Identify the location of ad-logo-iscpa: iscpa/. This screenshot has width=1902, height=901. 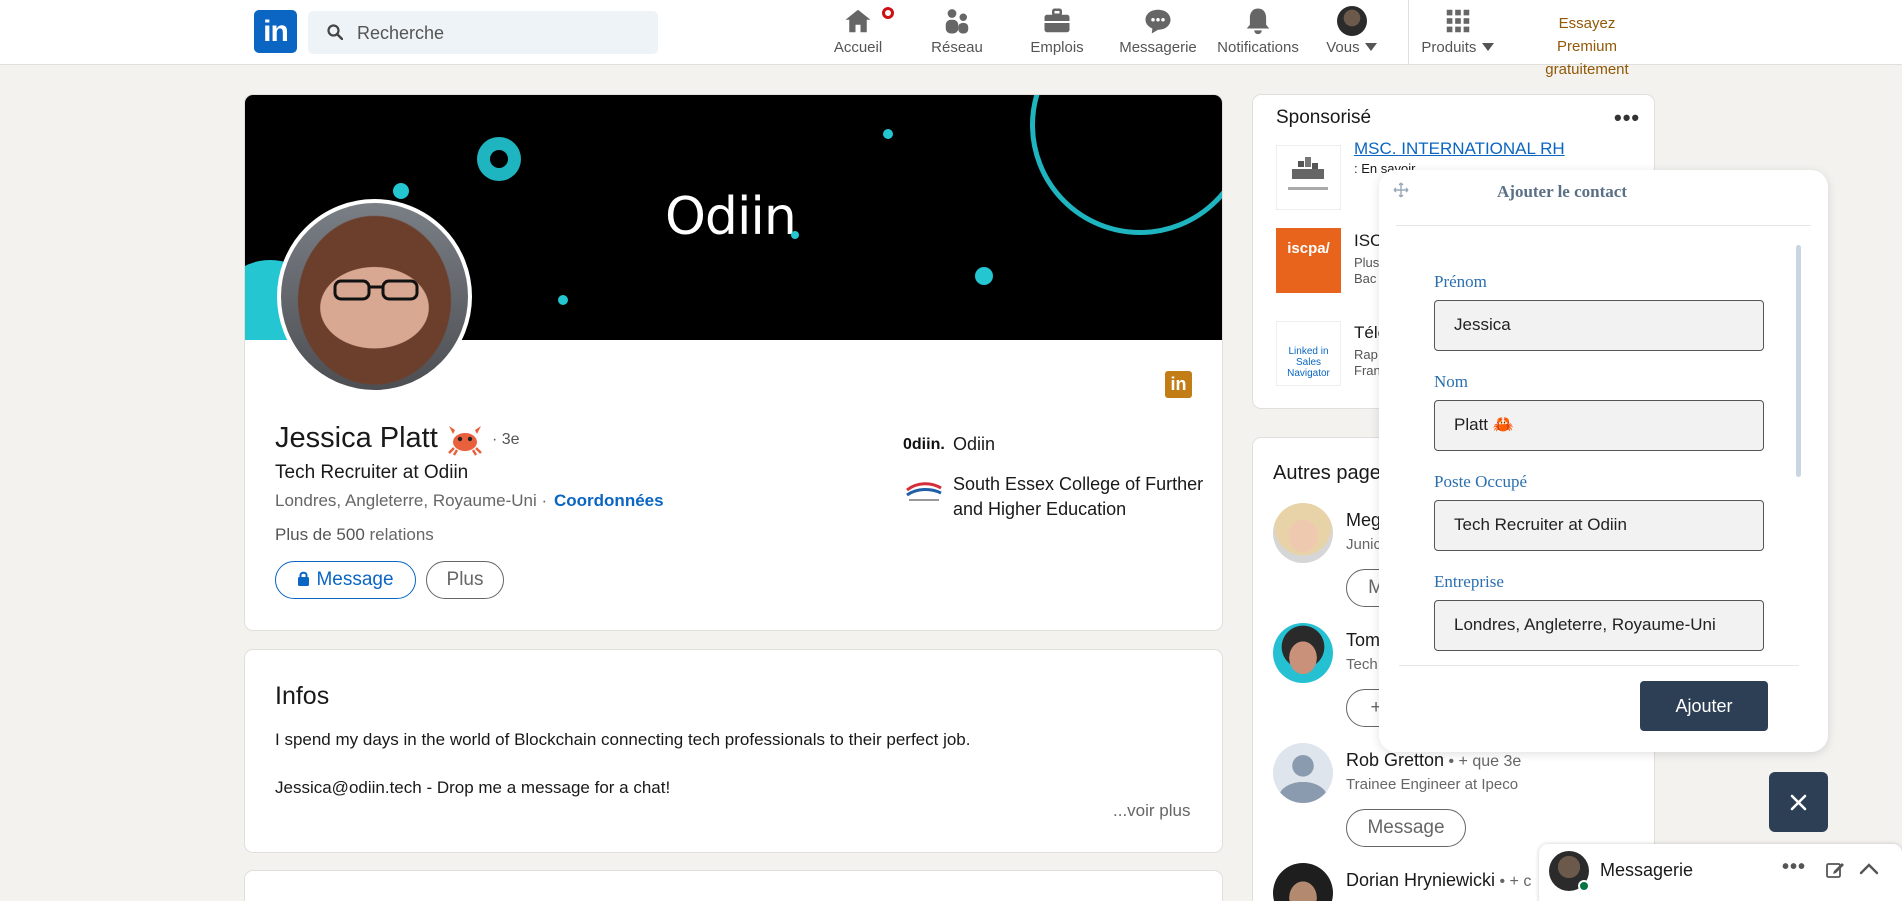
(1308, 260).